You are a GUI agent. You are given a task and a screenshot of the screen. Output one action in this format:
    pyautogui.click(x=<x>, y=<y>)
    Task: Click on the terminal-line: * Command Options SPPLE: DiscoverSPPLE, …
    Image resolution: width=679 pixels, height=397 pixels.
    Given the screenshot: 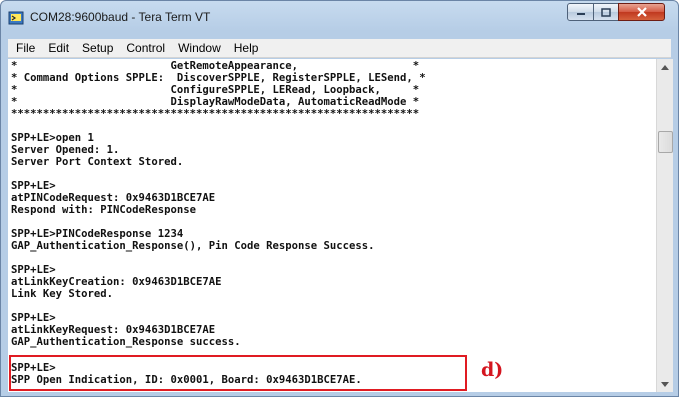 What is the action you would take?
    pyautogui.click(x=218, y=78)
    